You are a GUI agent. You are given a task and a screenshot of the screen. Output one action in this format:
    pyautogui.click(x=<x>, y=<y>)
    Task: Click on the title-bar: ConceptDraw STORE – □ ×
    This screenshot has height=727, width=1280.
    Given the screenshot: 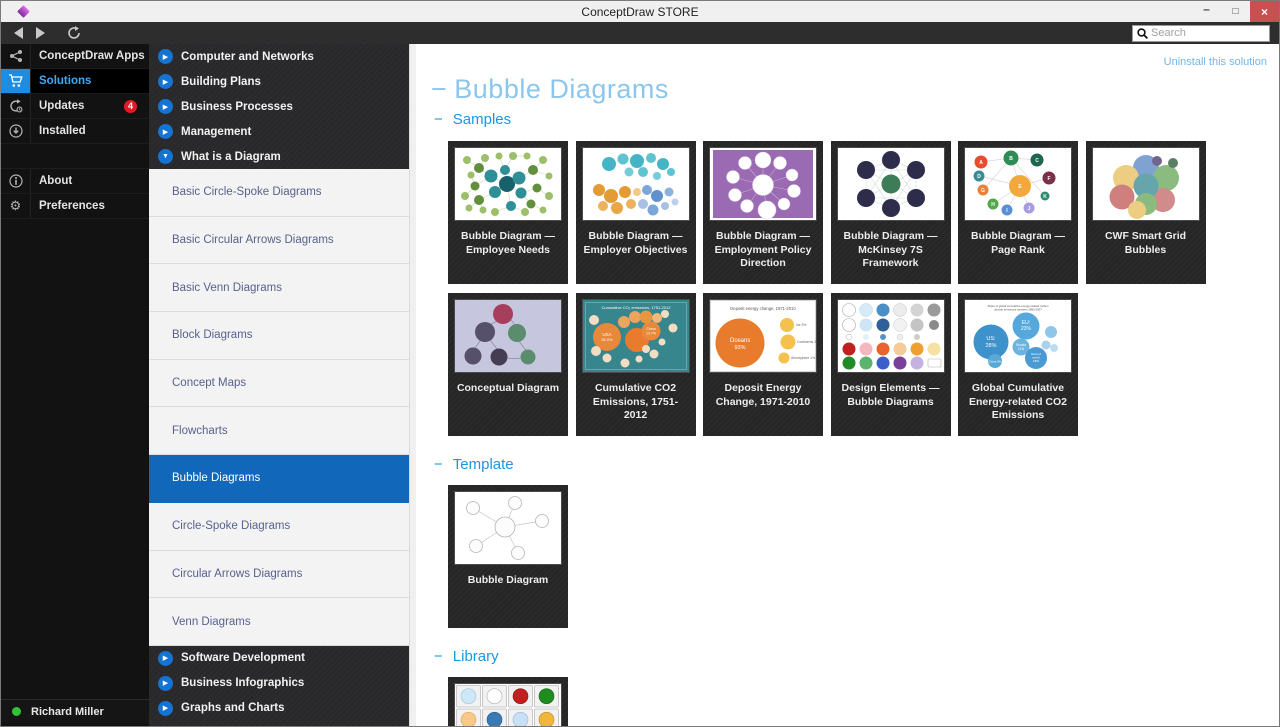 What is the action you would take?
    pyautogui.click(x=640, y=11)
    